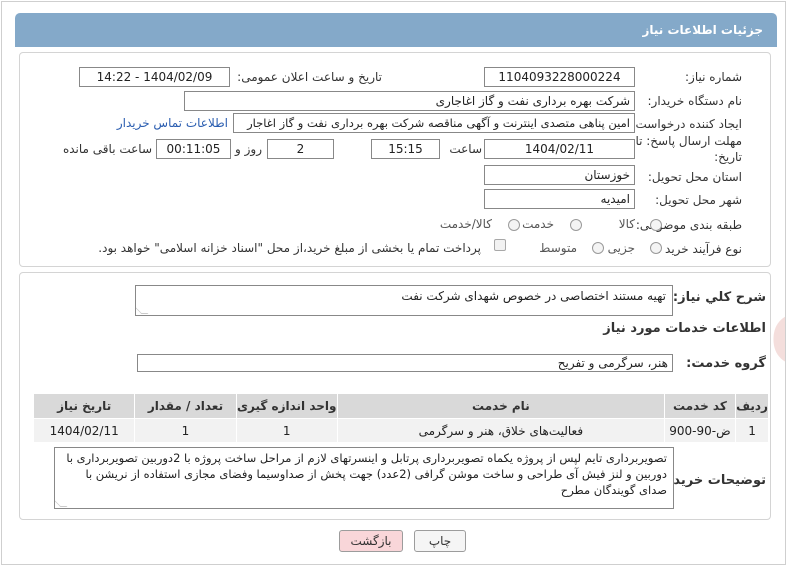  Describe the element at coordinates (185, 430) in the screenshot. I see `cell-quantity: 1` at that location.